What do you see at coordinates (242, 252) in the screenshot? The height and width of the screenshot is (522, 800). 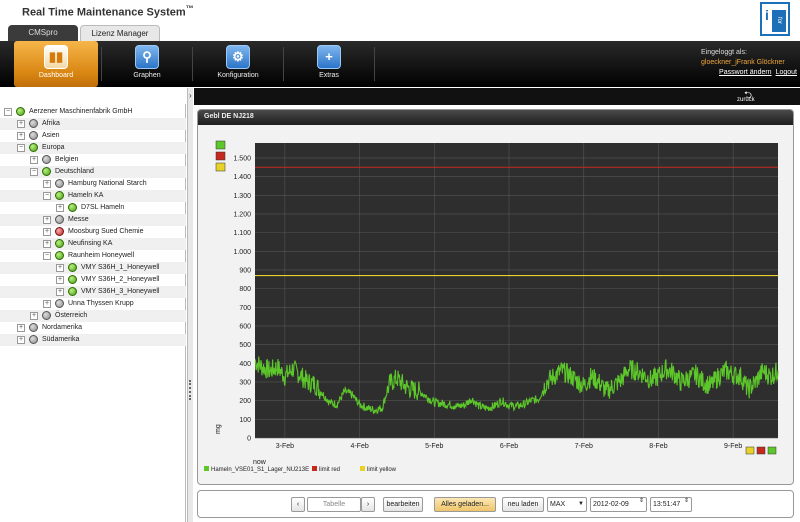 I see `y-tick-label: 1.000` at bounding box center [242, 252].